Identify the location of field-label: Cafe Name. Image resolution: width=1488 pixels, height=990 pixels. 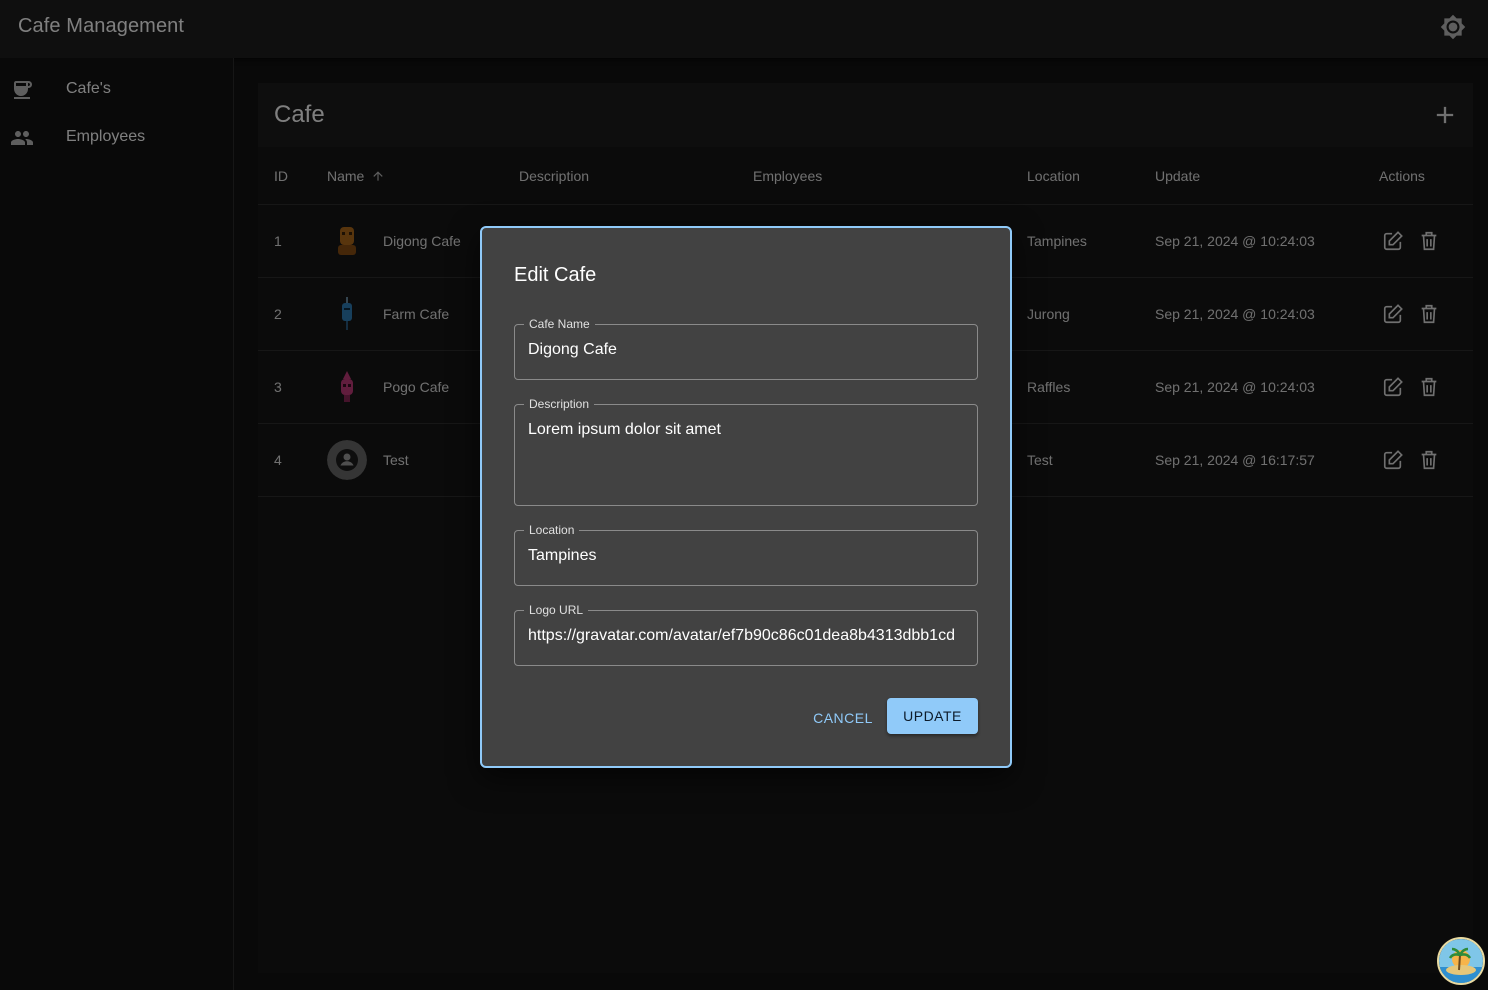
(559, 324).